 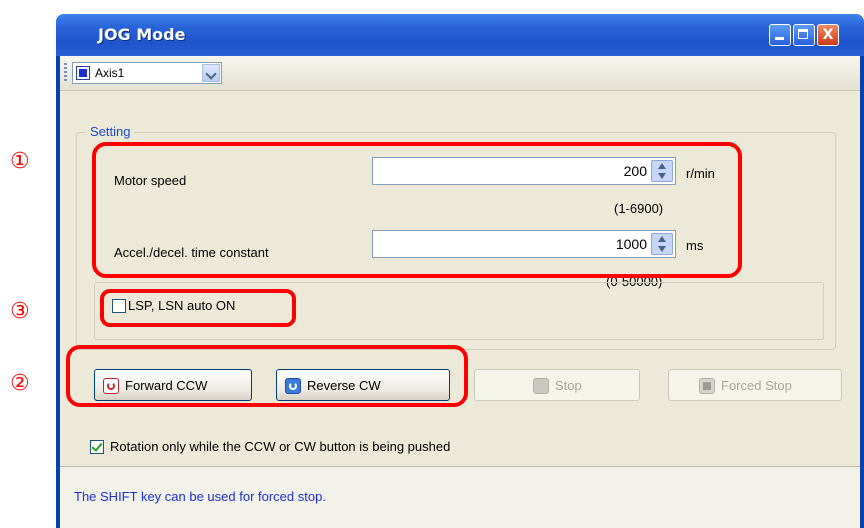 I want to click on minimize-button, so click(x=780, y=35).